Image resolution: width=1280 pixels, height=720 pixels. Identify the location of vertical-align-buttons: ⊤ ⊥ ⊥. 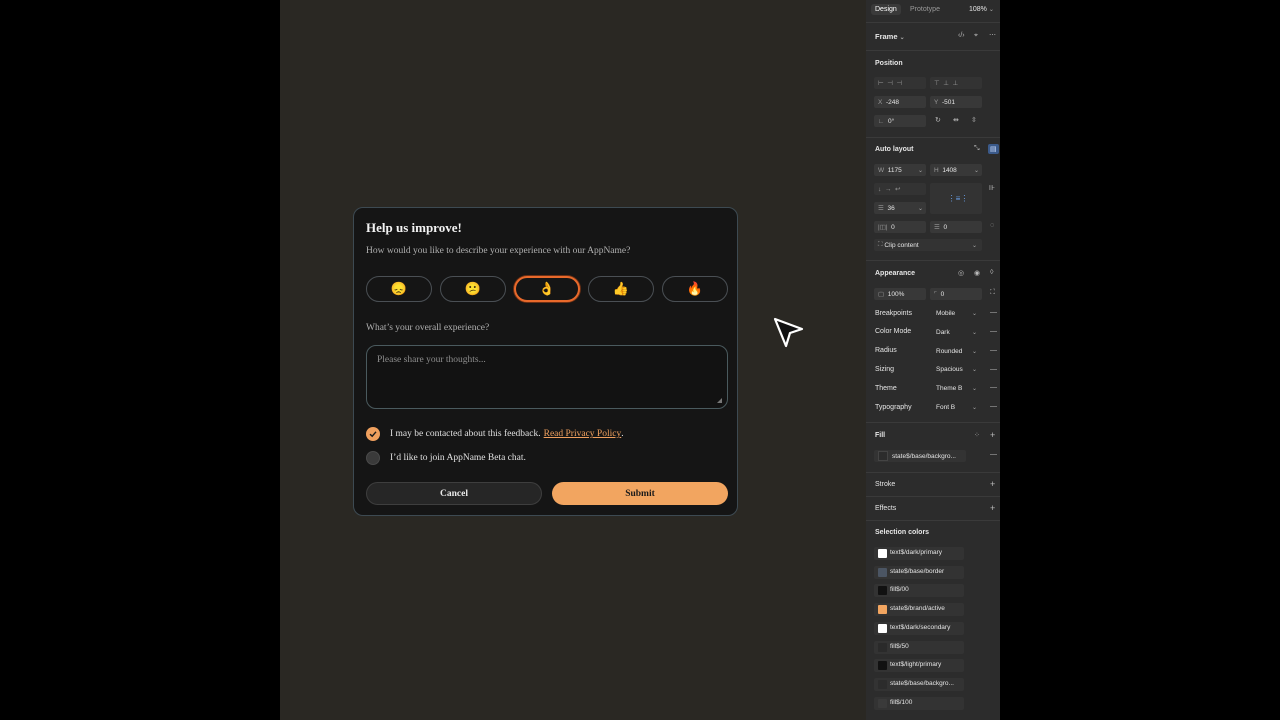
(956, 83).